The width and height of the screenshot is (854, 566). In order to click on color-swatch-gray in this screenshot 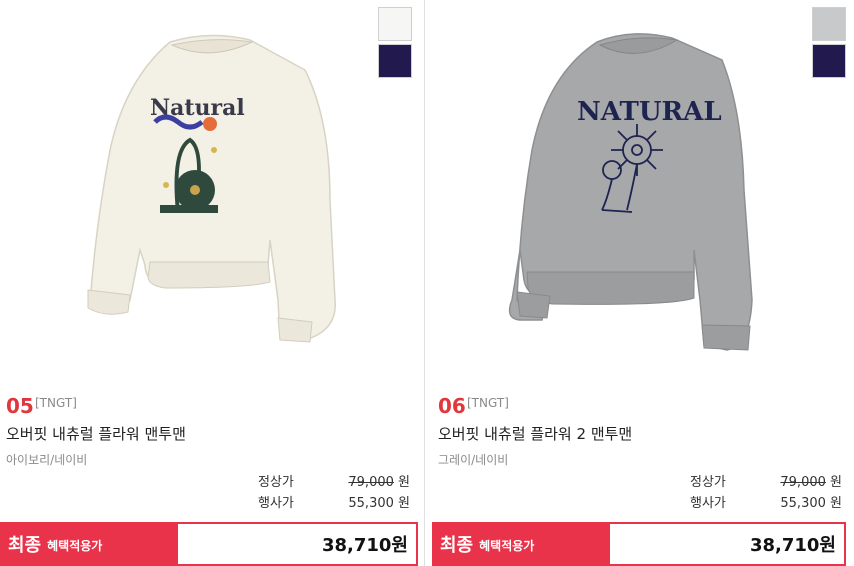, I will do `click(829, 24)`.